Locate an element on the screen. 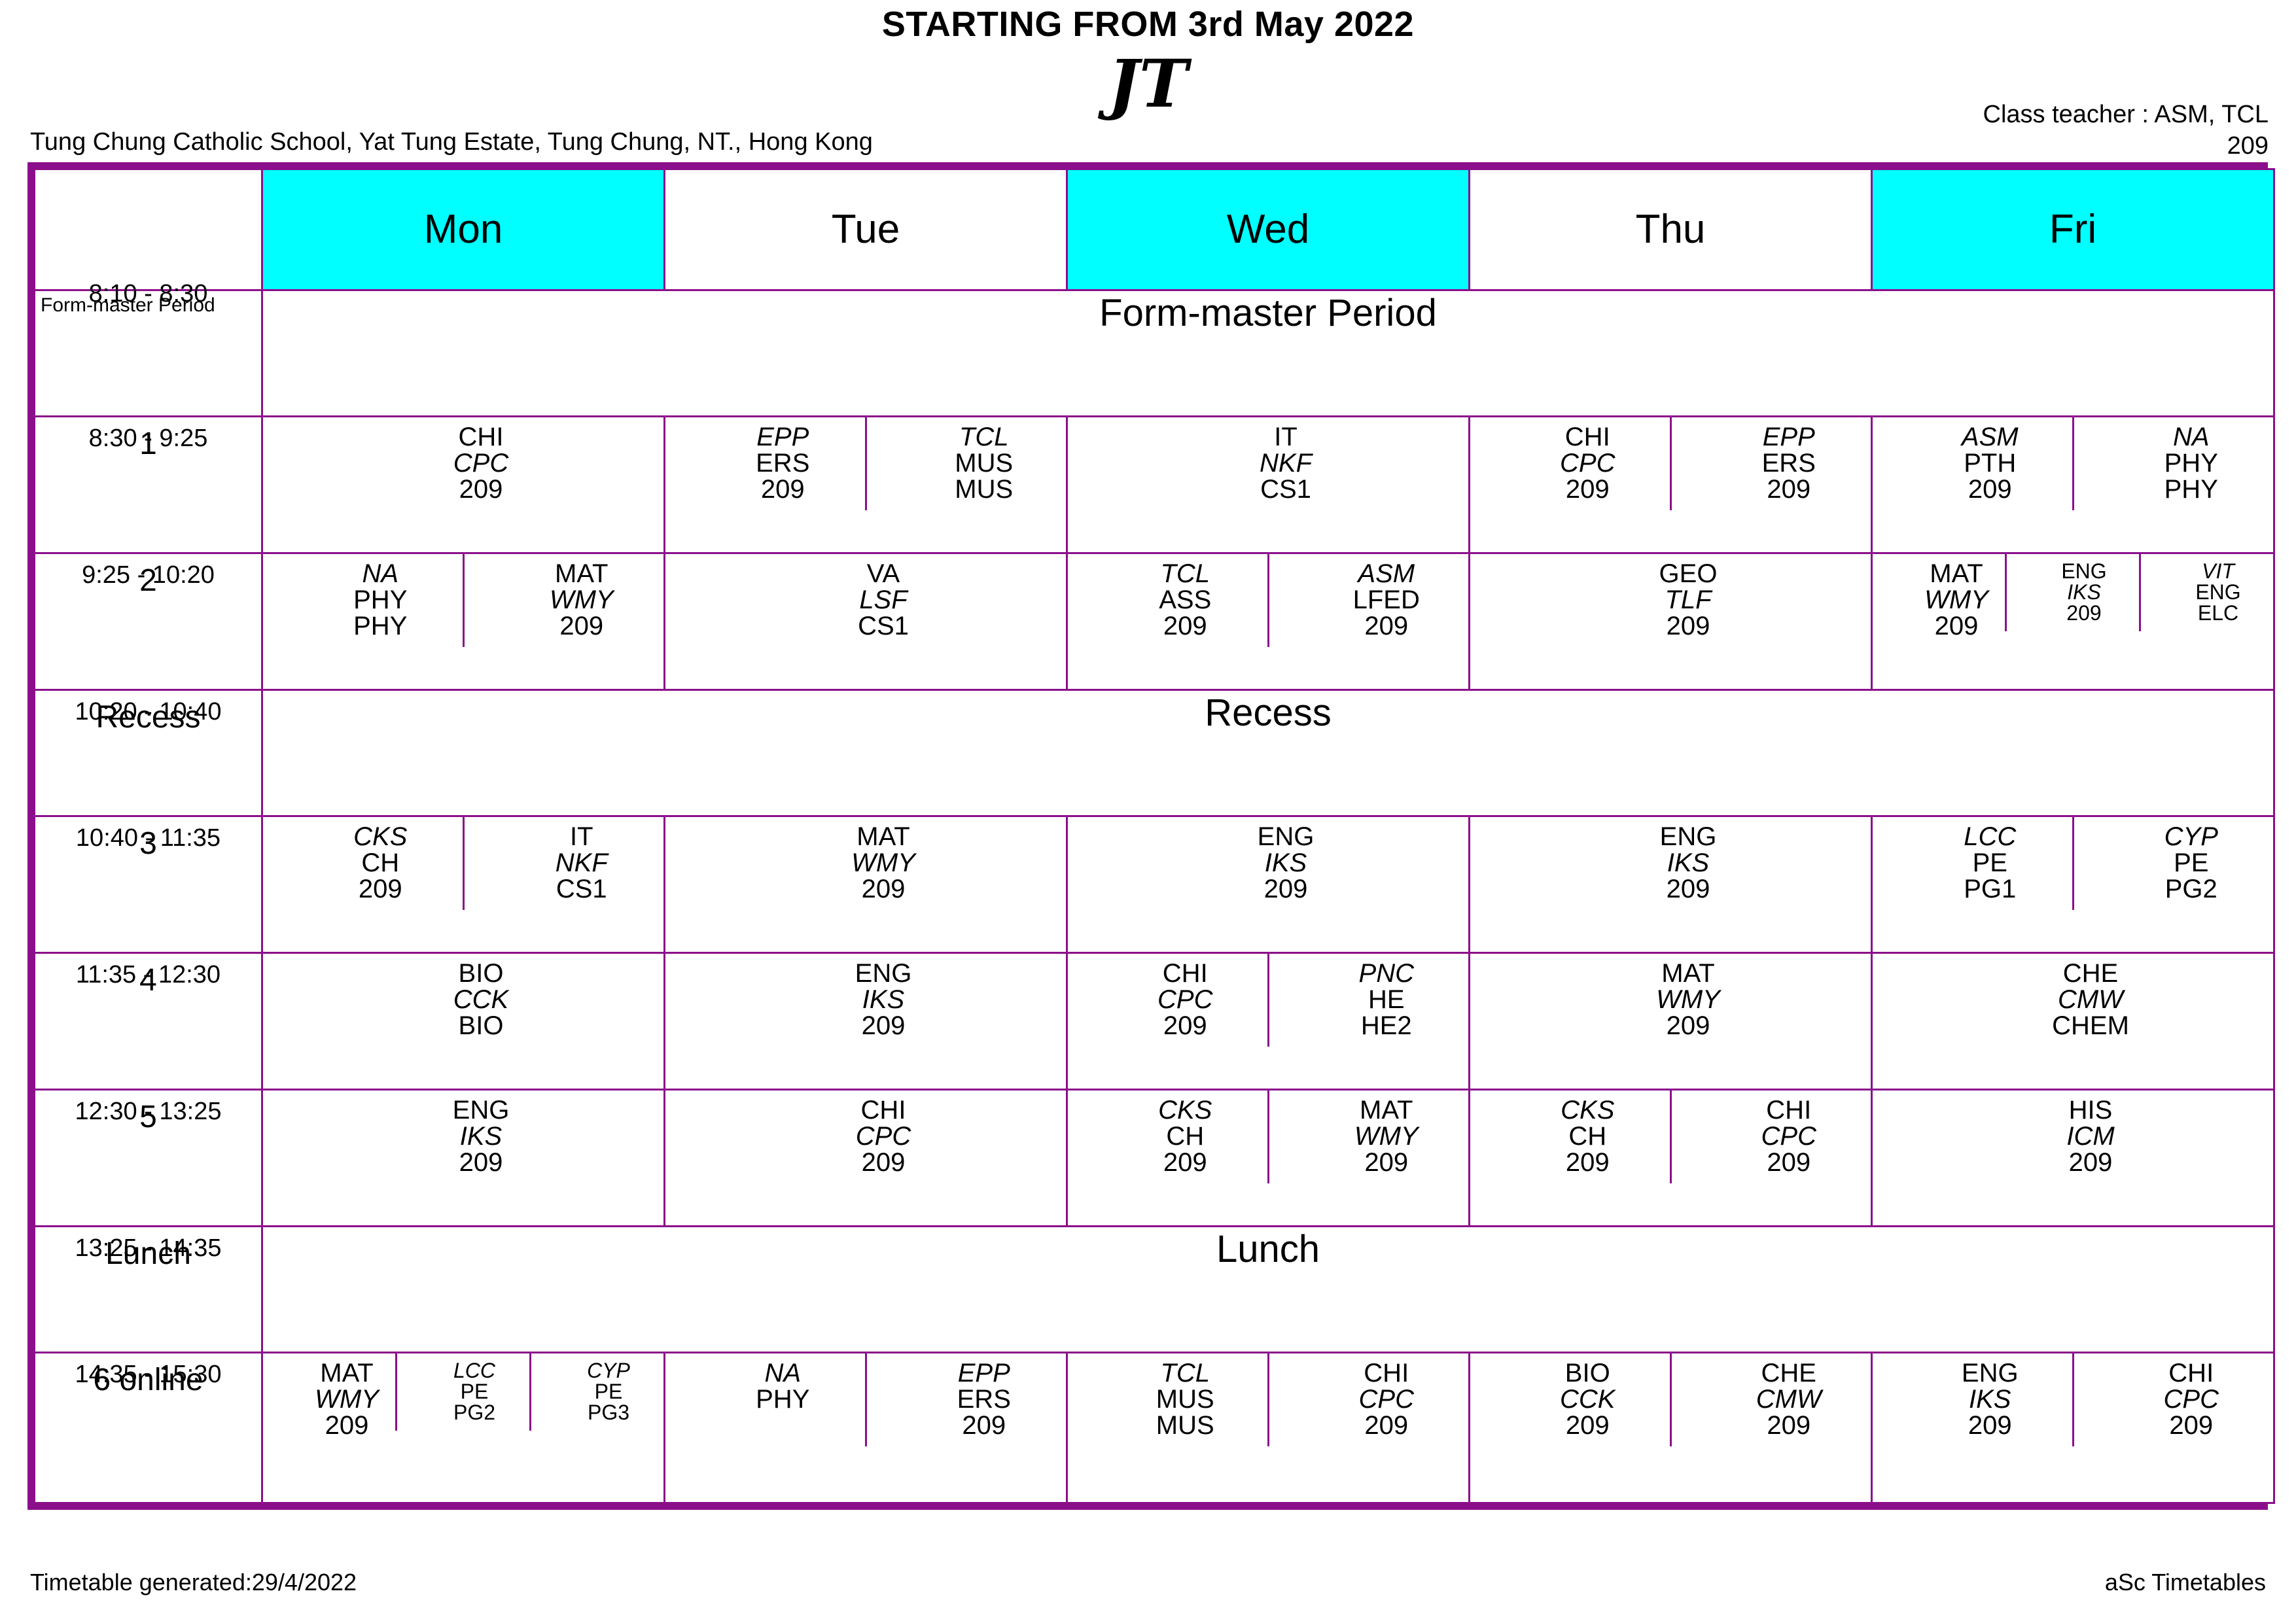 Image resolution: width=2296 pixels, height=1623 pixels. lesson-slot: CHE CMW 209 is located at coordinates (1770, 1400).